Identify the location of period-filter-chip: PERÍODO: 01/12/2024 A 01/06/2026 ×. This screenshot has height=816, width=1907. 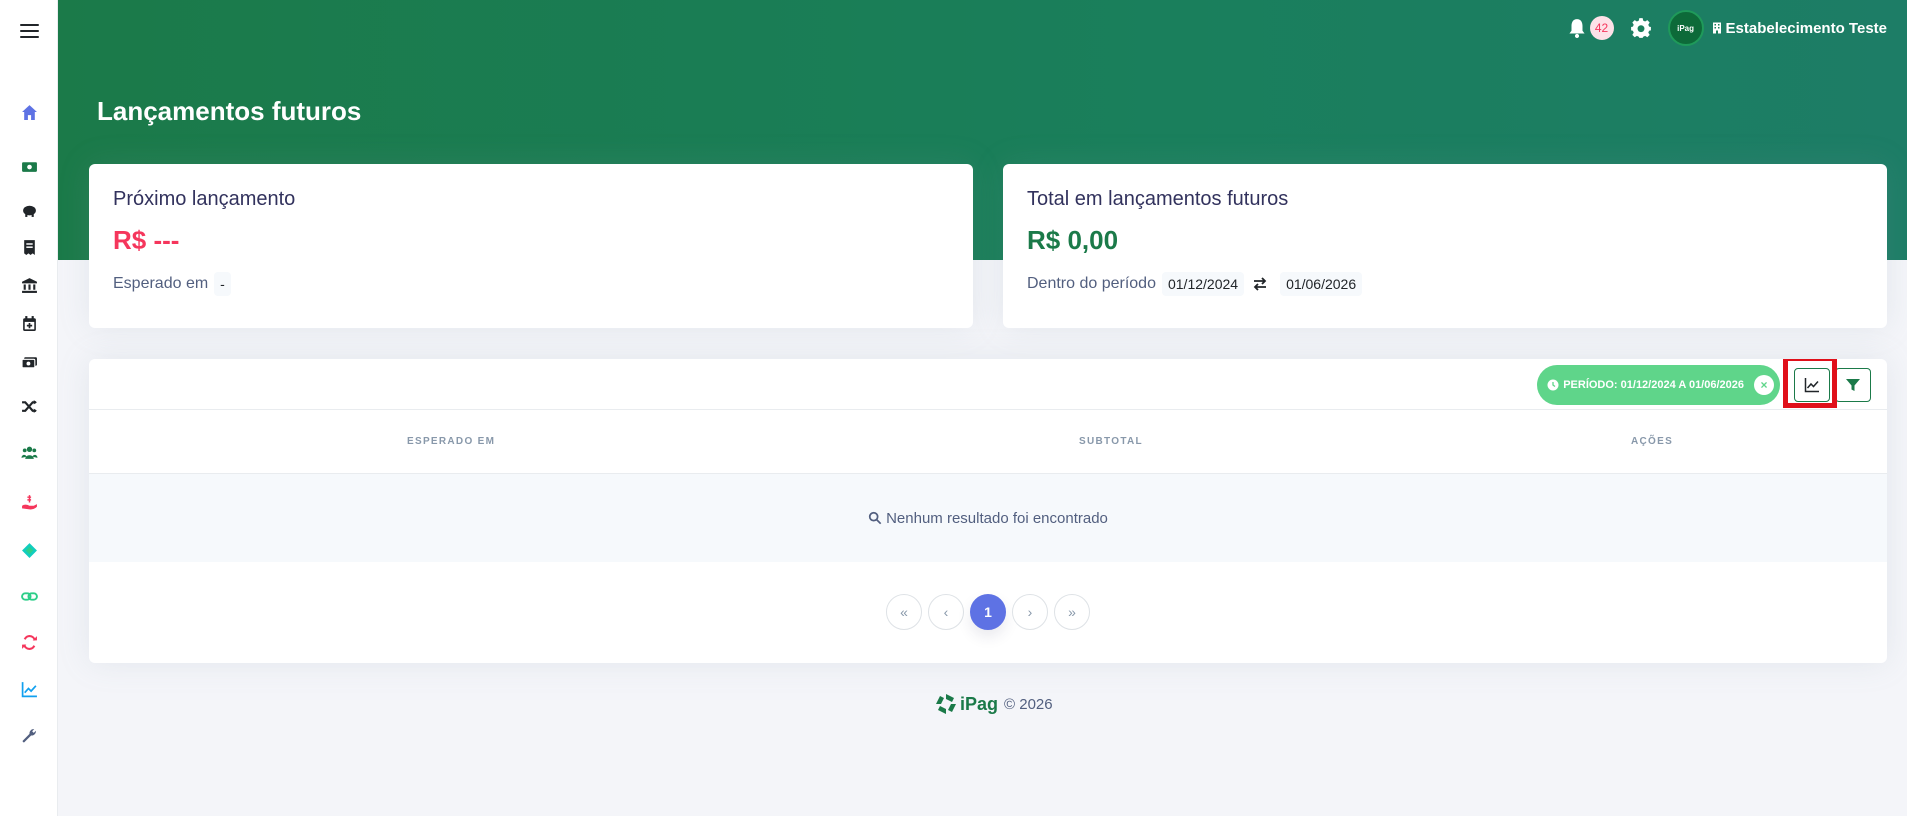
(1658, 385).